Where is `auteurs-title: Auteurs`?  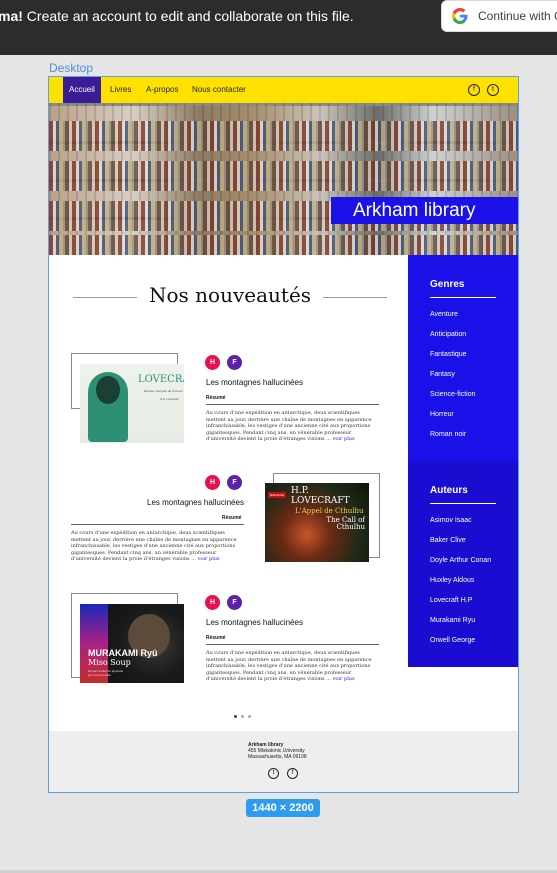 auteurs-title: Auteurs is located at coordinates (449, 490).